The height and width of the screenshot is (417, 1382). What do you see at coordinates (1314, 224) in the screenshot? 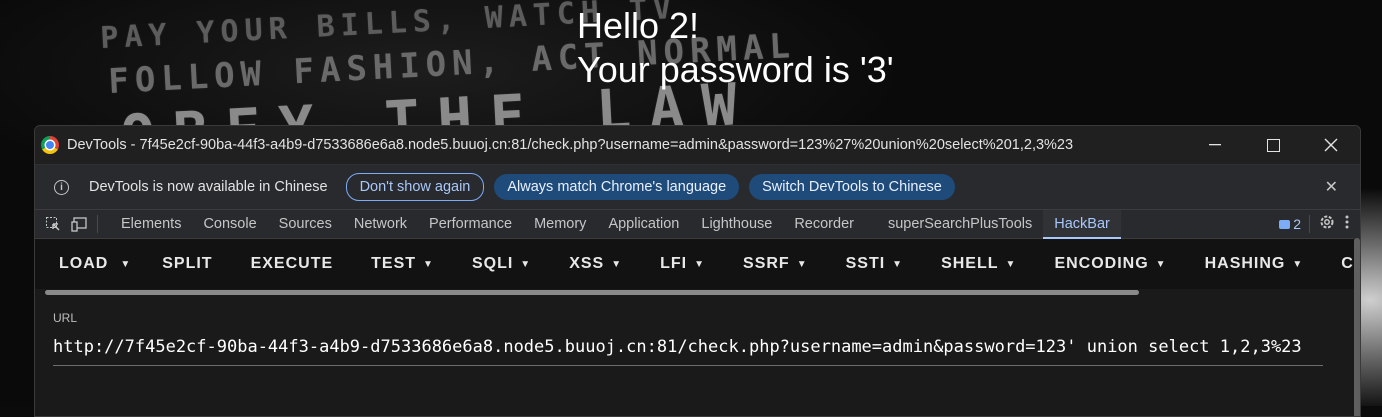
I see `tabbar-right-controls: 2` at bounding box center [1314, 224].